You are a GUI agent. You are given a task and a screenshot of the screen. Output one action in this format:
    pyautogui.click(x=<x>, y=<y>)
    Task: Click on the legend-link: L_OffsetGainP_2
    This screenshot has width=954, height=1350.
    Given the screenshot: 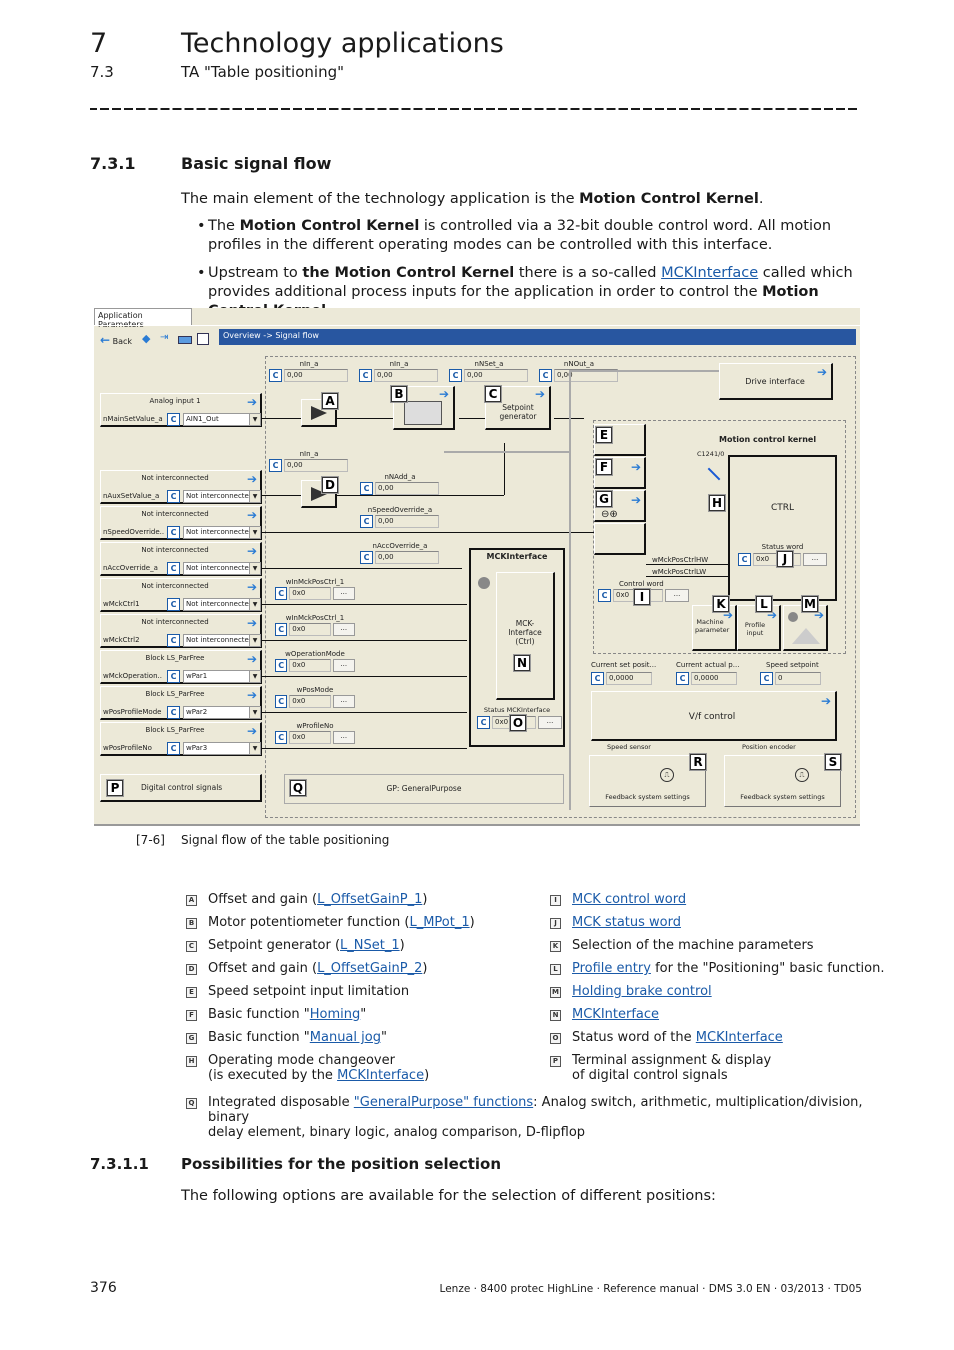 What is the action you would take?
    pyautogui.click(x=369, y=968)
    